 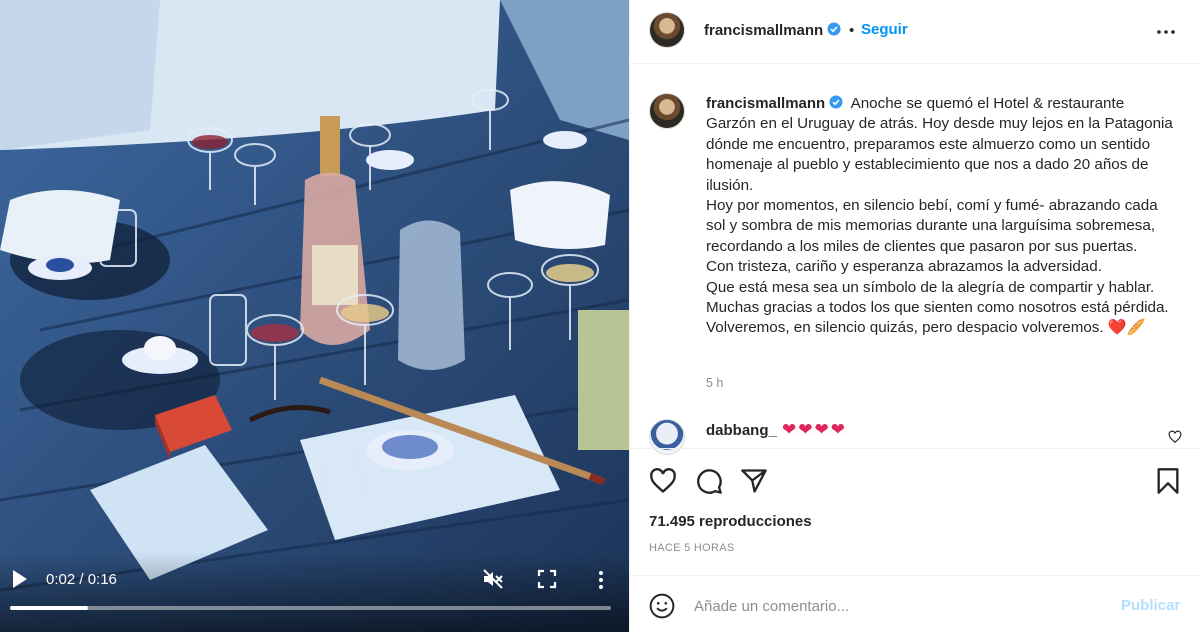 I want to click on publish-button: Publicar, so click(x=1150, y=605).